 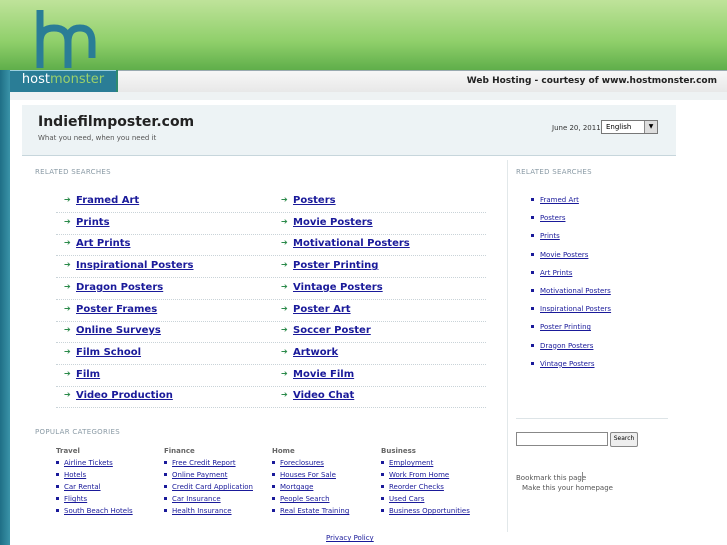 What do you see at coordinates (425, 511) in the screenshot?
I see `category-link: Business Opportunities` at bounding box center [425, 511].